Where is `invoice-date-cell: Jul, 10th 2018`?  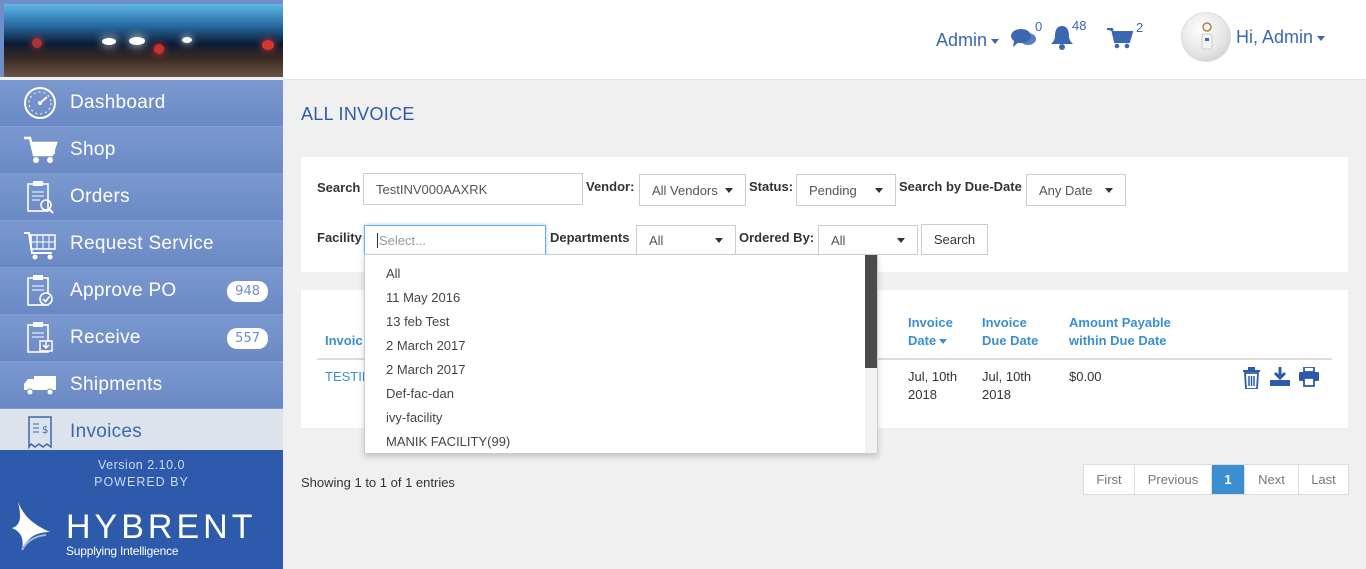
invoice-date-cell: Jul, 10th 2018 is located at coordinates (933, 385).